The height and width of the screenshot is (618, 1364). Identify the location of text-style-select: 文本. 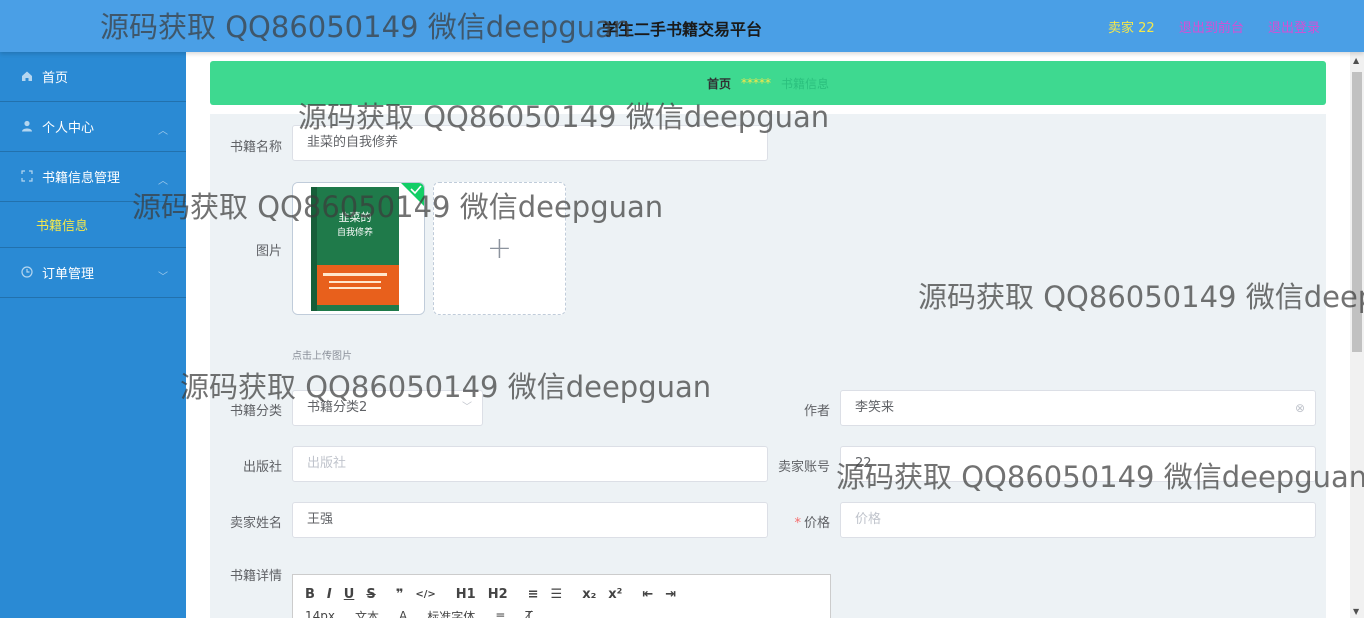
(367, 613).